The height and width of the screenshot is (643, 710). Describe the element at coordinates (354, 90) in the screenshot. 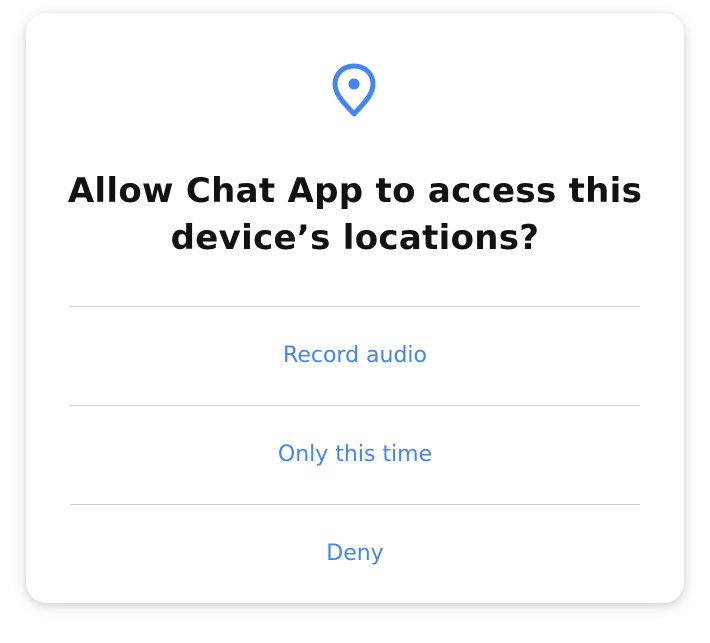

I see `location-pin-icon` at that location.